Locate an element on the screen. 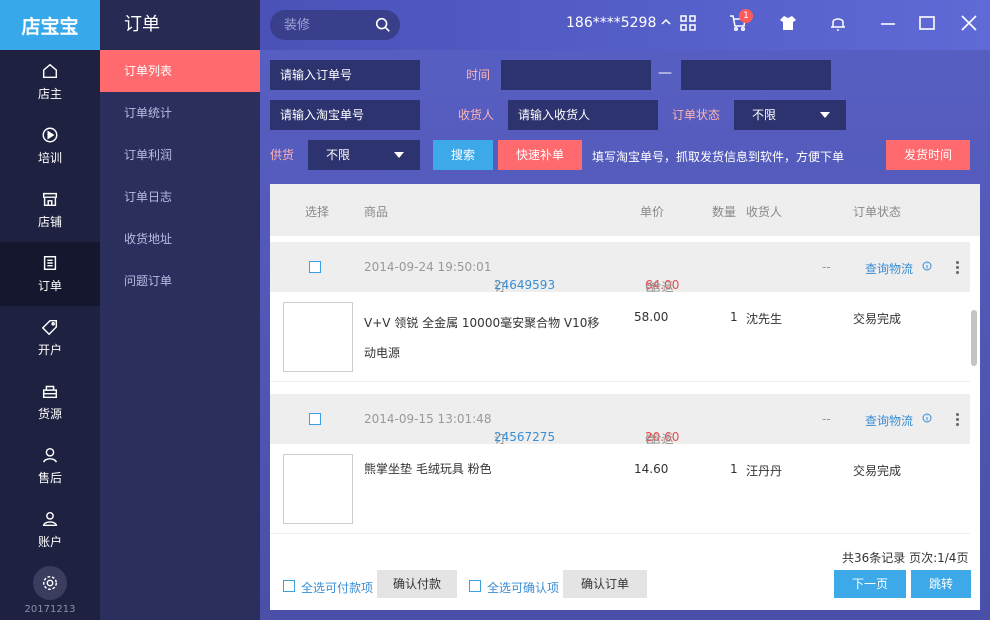  rail-item-account: 账户 is located at coordinates (50, 530).